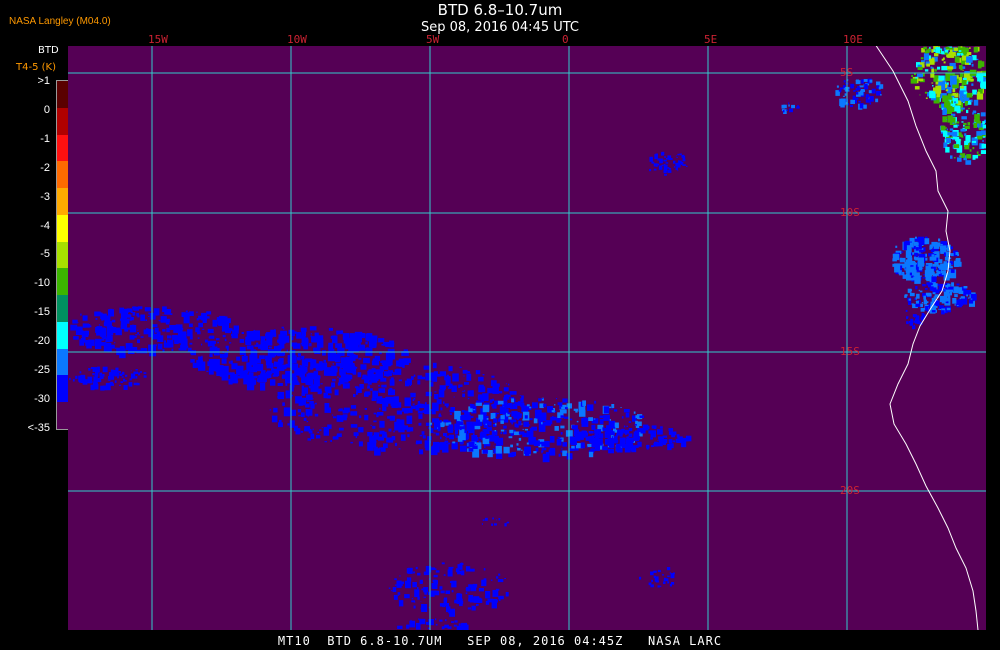  I want to click on latitude-label: 10S, so click(850, 212).